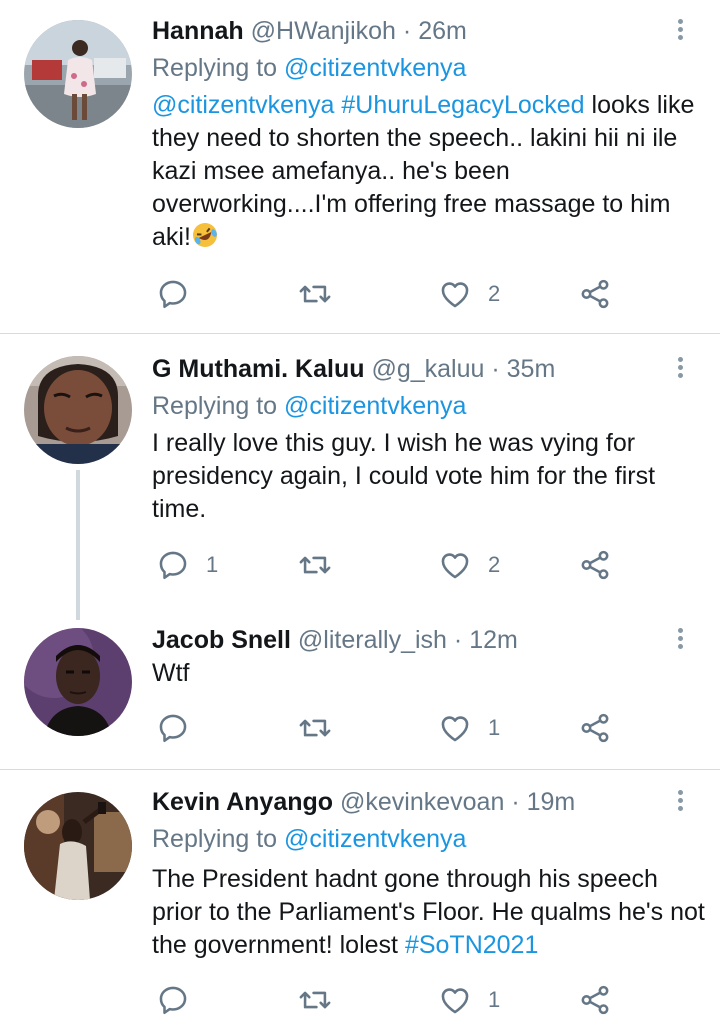  What do you see at coordinates (323, 31) in the screenshot?
I see `user-handle: @HWanjikoh` at bounding box center [323, 31].